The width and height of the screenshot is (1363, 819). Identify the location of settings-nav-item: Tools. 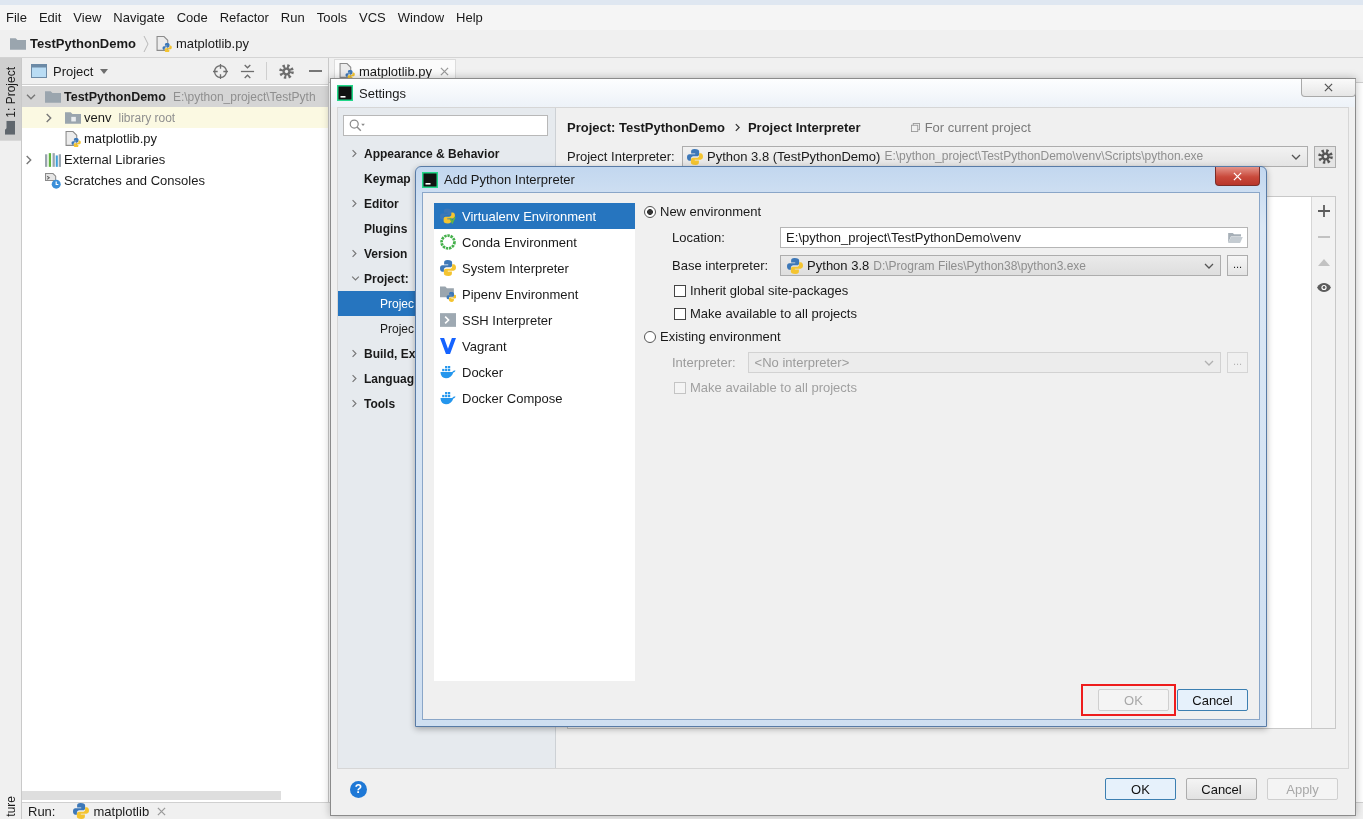
(377, 403).